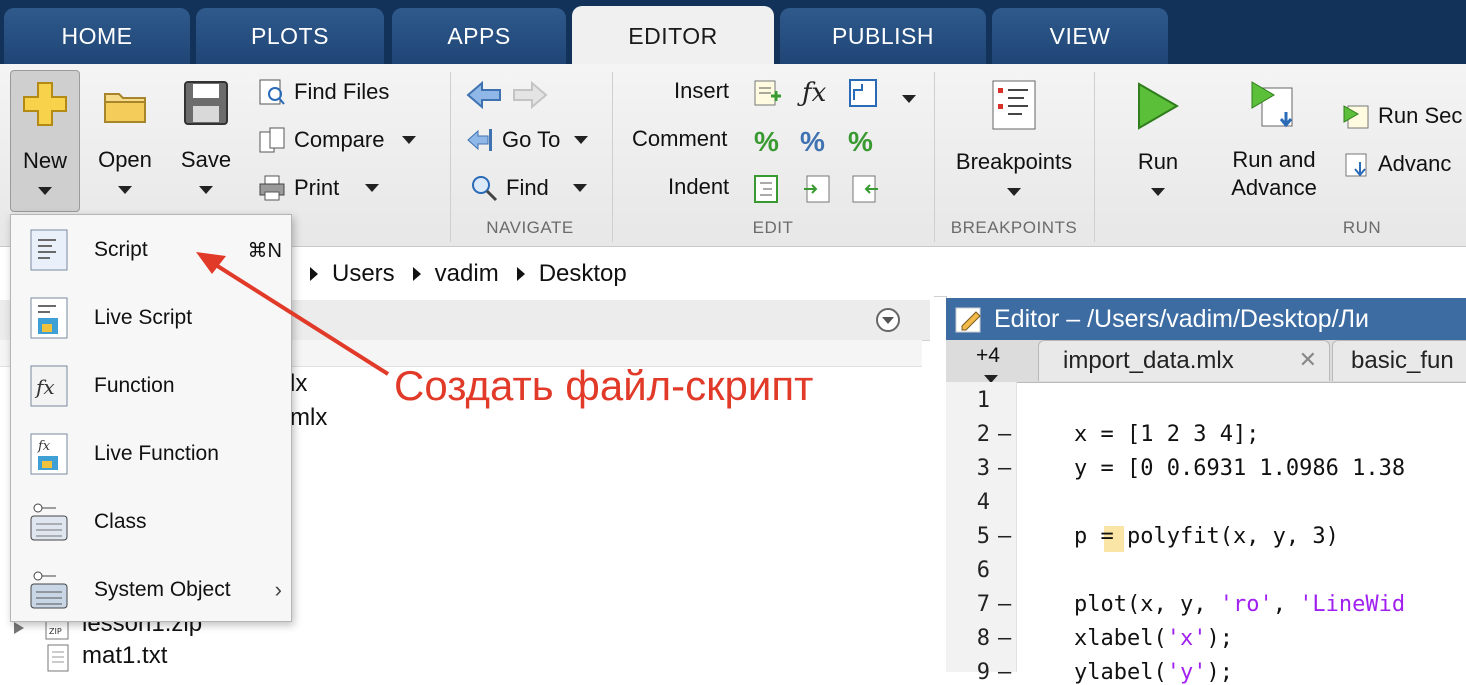 The height and width of the screenshot is (685, 1466). I want to click on insert-section-icon, so click(767, 93).